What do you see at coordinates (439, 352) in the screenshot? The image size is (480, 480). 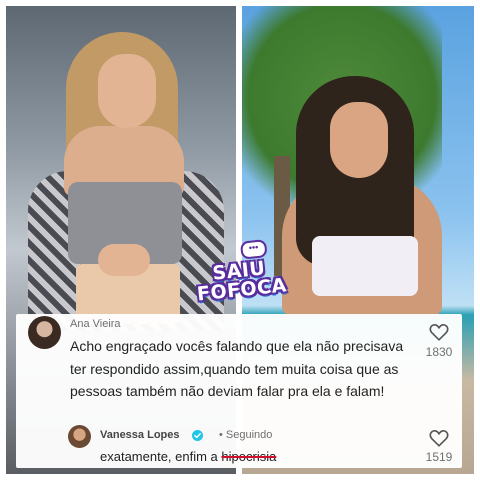 I see `like-count: 1830` at bounding box center [439, 352].